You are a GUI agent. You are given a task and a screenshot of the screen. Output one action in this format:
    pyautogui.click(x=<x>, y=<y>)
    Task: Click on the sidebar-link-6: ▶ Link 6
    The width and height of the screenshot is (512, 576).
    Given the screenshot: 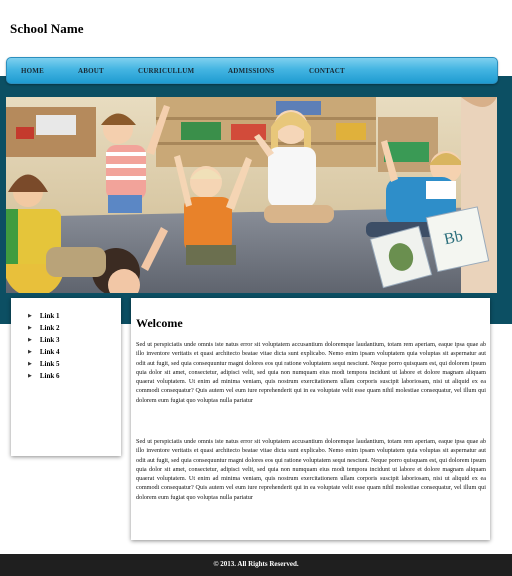 What is the action you would take?
    pyautogui.click(x=44, y=376)
    